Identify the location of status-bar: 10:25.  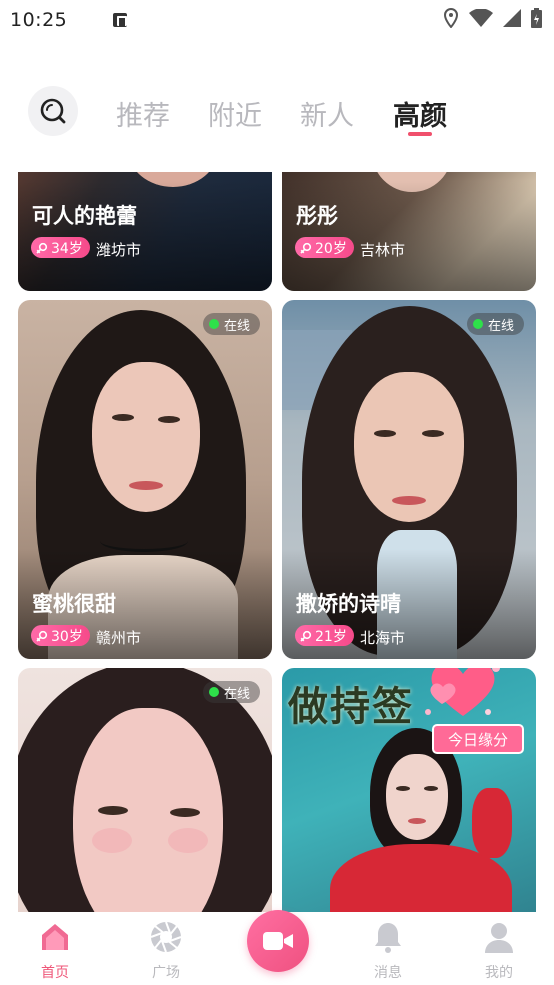
(277, 20).